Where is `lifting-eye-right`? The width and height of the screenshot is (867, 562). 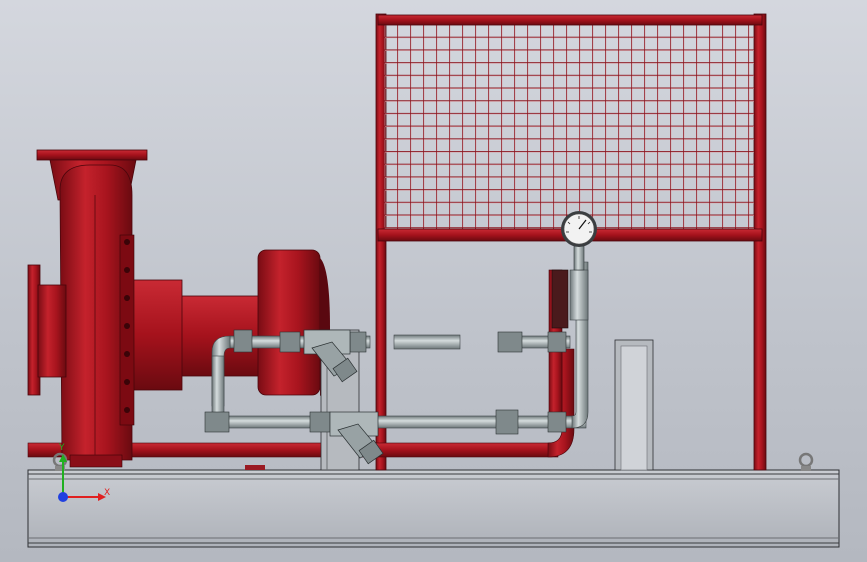
lifting-eye-right is located at coordinates (806, 461).